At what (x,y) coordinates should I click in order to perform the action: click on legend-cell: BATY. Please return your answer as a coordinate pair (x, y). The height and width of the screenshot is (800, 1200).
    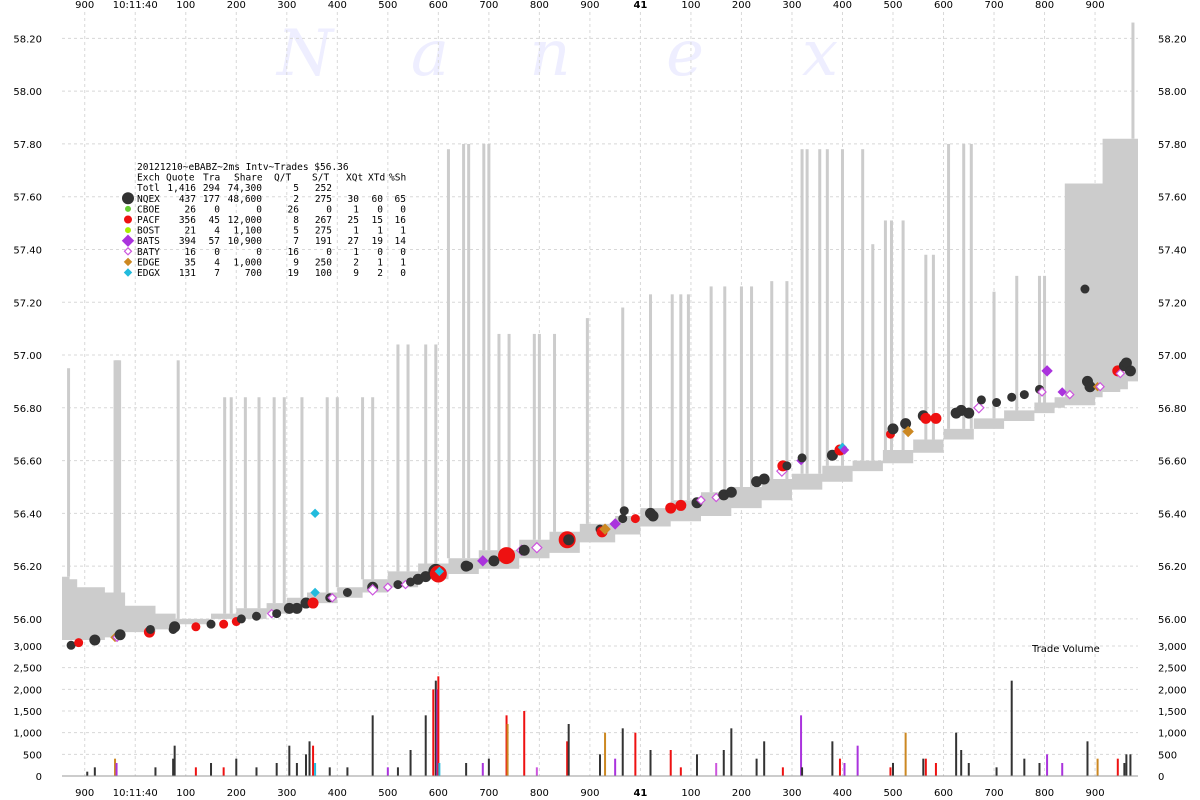
    Looking at the image, I should click on (148, 252).